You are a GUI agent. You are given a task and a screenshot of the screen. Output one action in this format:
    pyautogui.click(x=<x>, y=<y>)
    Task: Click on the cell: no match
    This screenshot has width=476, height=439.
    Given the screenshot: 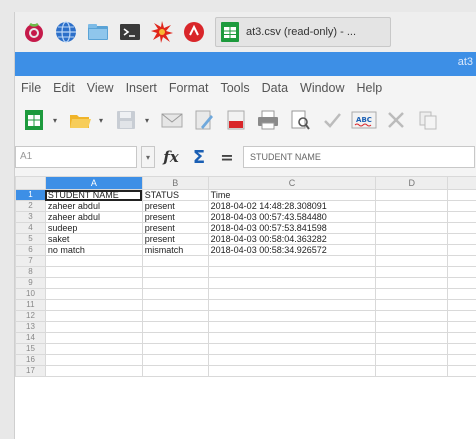 What is the action you would take?
    pyautogui.click(x=93, y=250)
    